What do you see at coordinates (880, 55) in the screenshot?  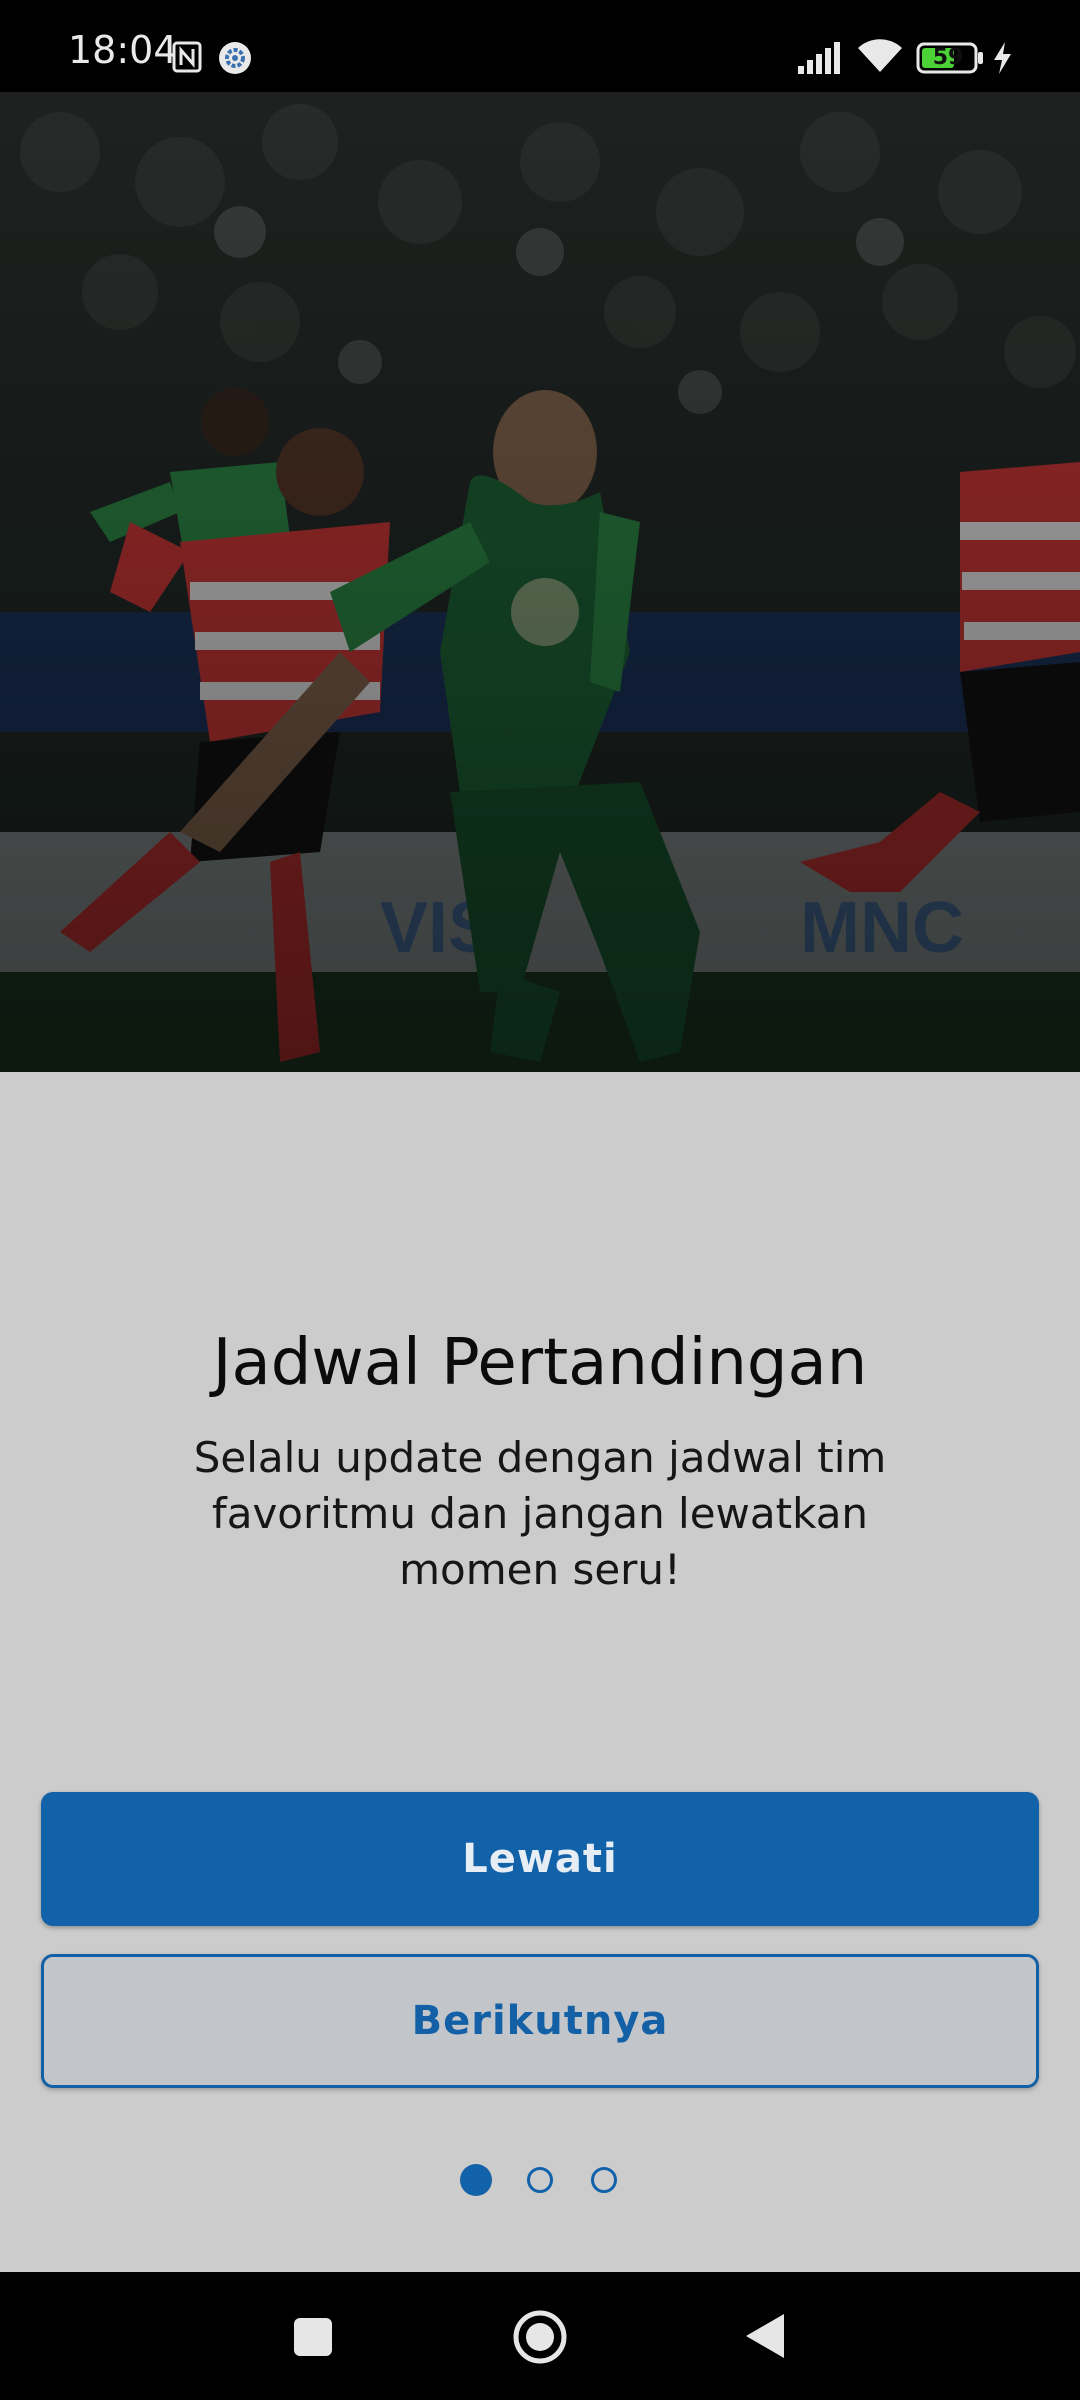 I see `wifi-icon` at bounding box center [880, 55].